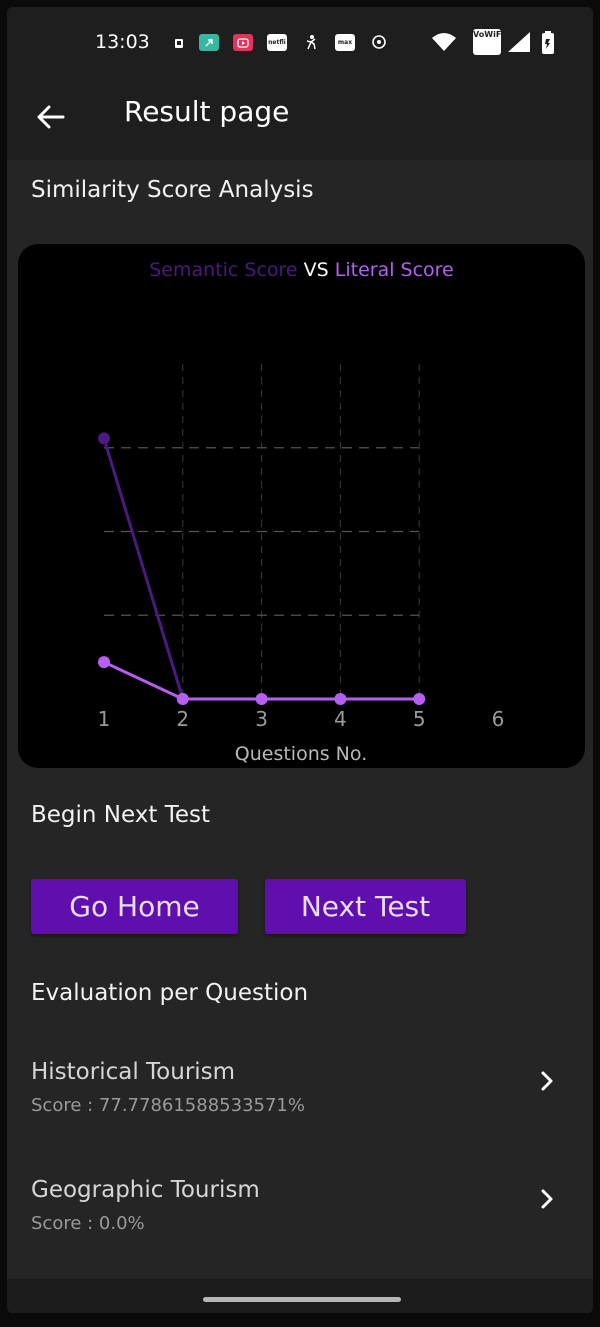 Image resolution: width=600 pixels, height=1327 pixels. Describe the element at coordinates (179, 42) in the screenshot. I see `sim-card-icon` at that location.